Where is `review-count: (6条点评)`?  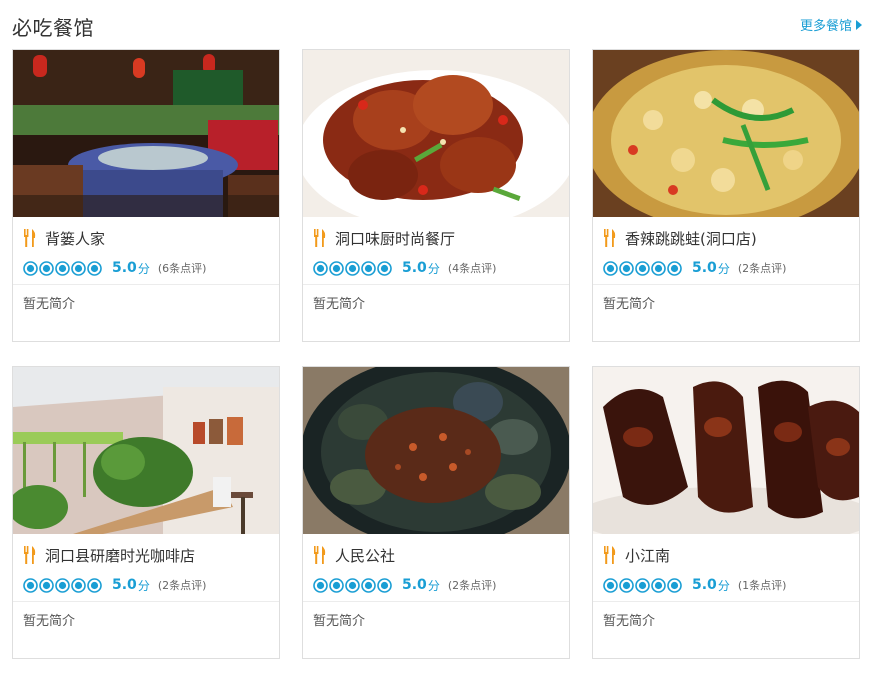
review-count: (6条点评) is located at coordinates (182, 268).